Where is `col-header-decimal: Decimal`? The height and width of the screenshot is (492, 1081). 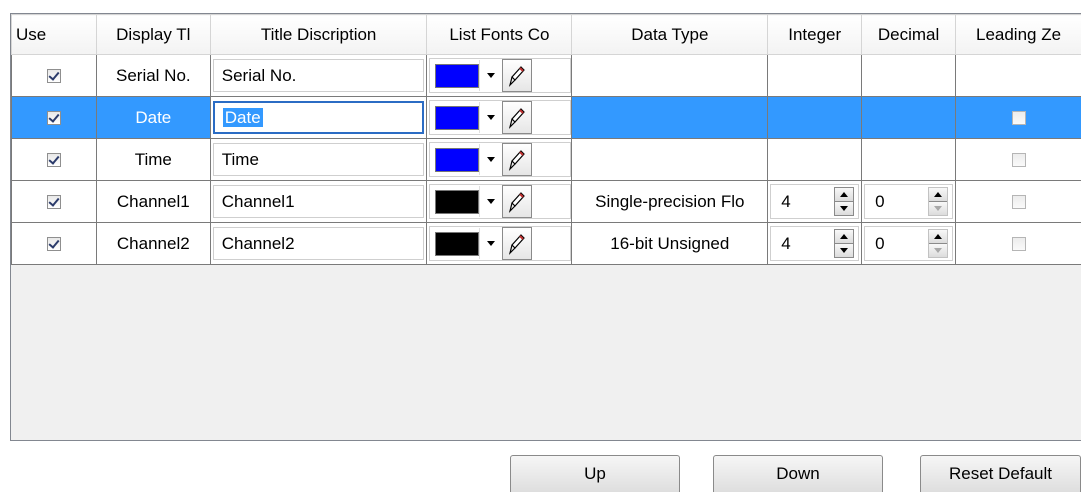
col-header-decimal: Decimal is located at coordinates (909, 34).